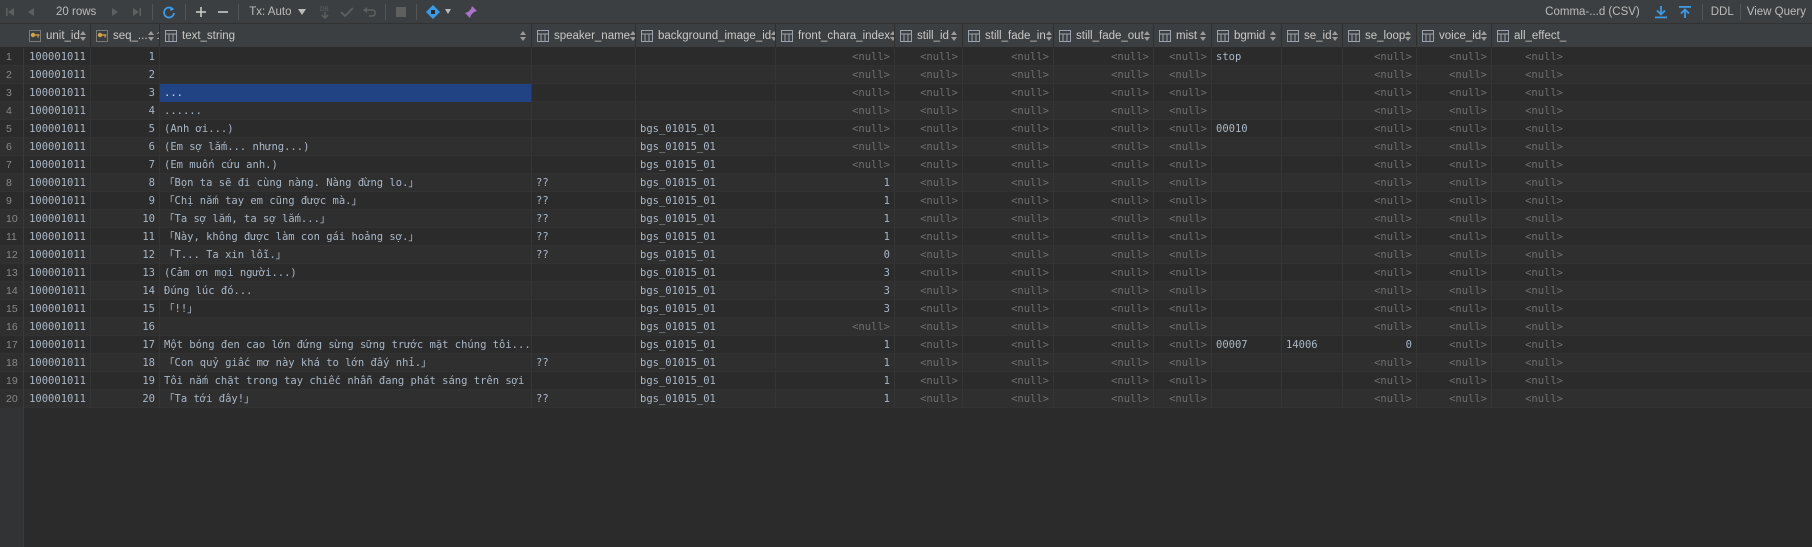 This screenshot has width=1812, height=547. Describe the element at coordinates (1380, 36) in the screenshot. I see `column-header-se-loop: se_loop` at that location.